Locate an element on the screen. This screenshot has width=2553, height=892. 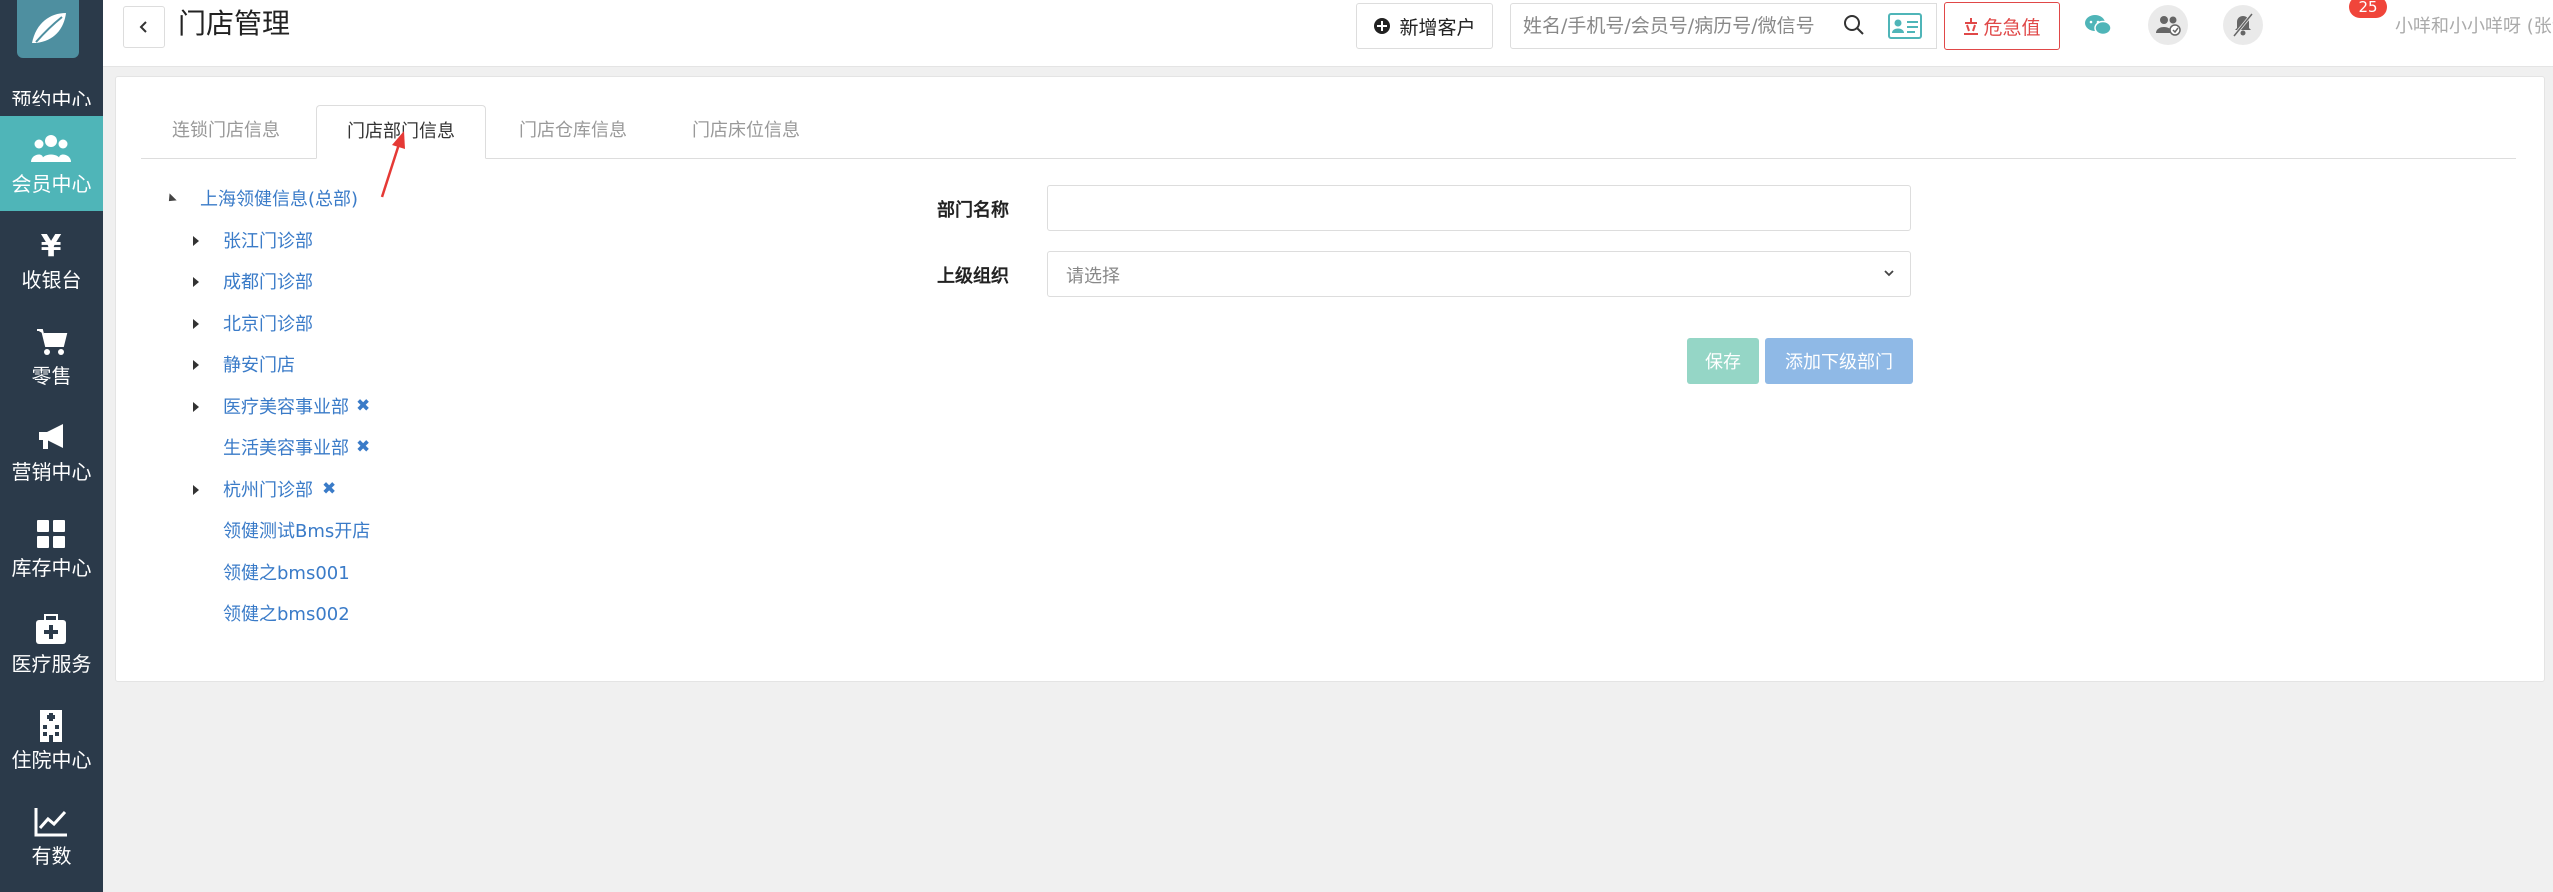
sidebar-item-label: 住院中心 is located at coordinates (51, 760).